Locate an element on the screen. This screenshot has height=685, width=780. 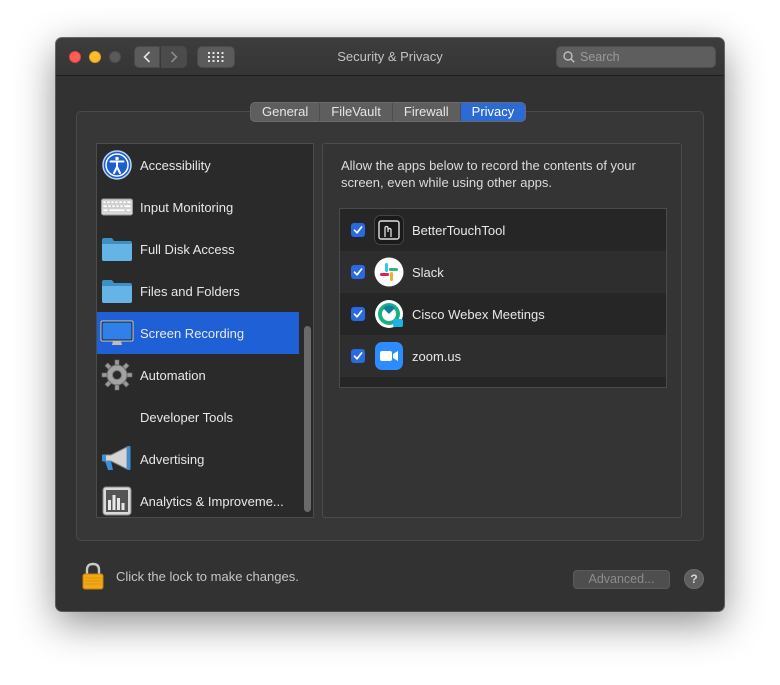
sidebar-item-full-disk-access: Full Disk Access is located at coordinates (198, 249).